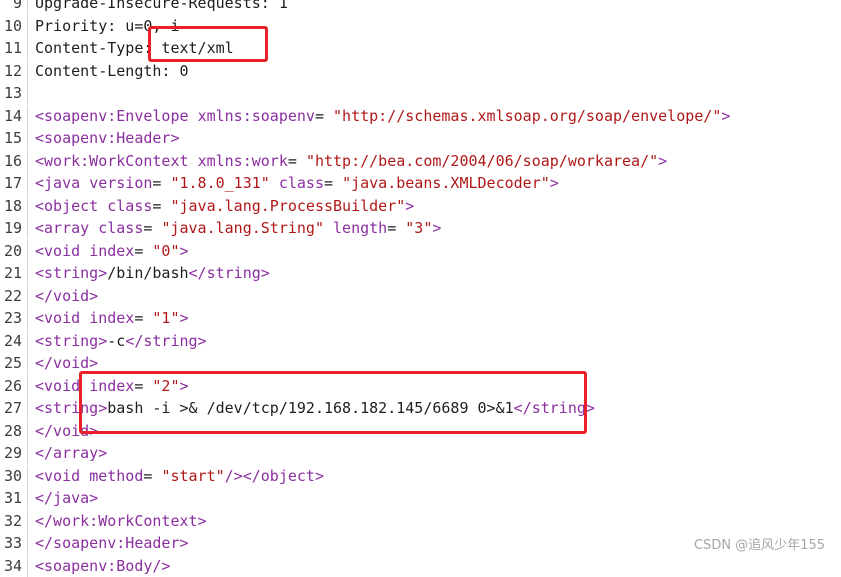 Image resolution: width=841 pixels, height=577 pixels. I want to click on code-token: /bin/bash, so click(148, 273).